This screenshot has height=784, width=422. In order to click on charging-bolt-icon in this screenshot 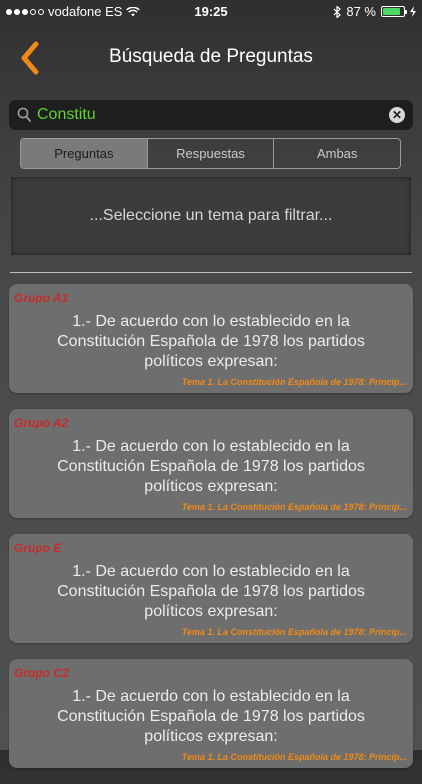, I will do `click(413, 11)`.